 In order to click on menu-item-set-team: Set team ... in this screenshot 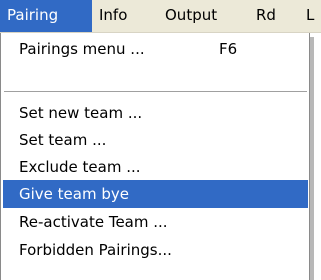, I will do `click(155, 140)`.